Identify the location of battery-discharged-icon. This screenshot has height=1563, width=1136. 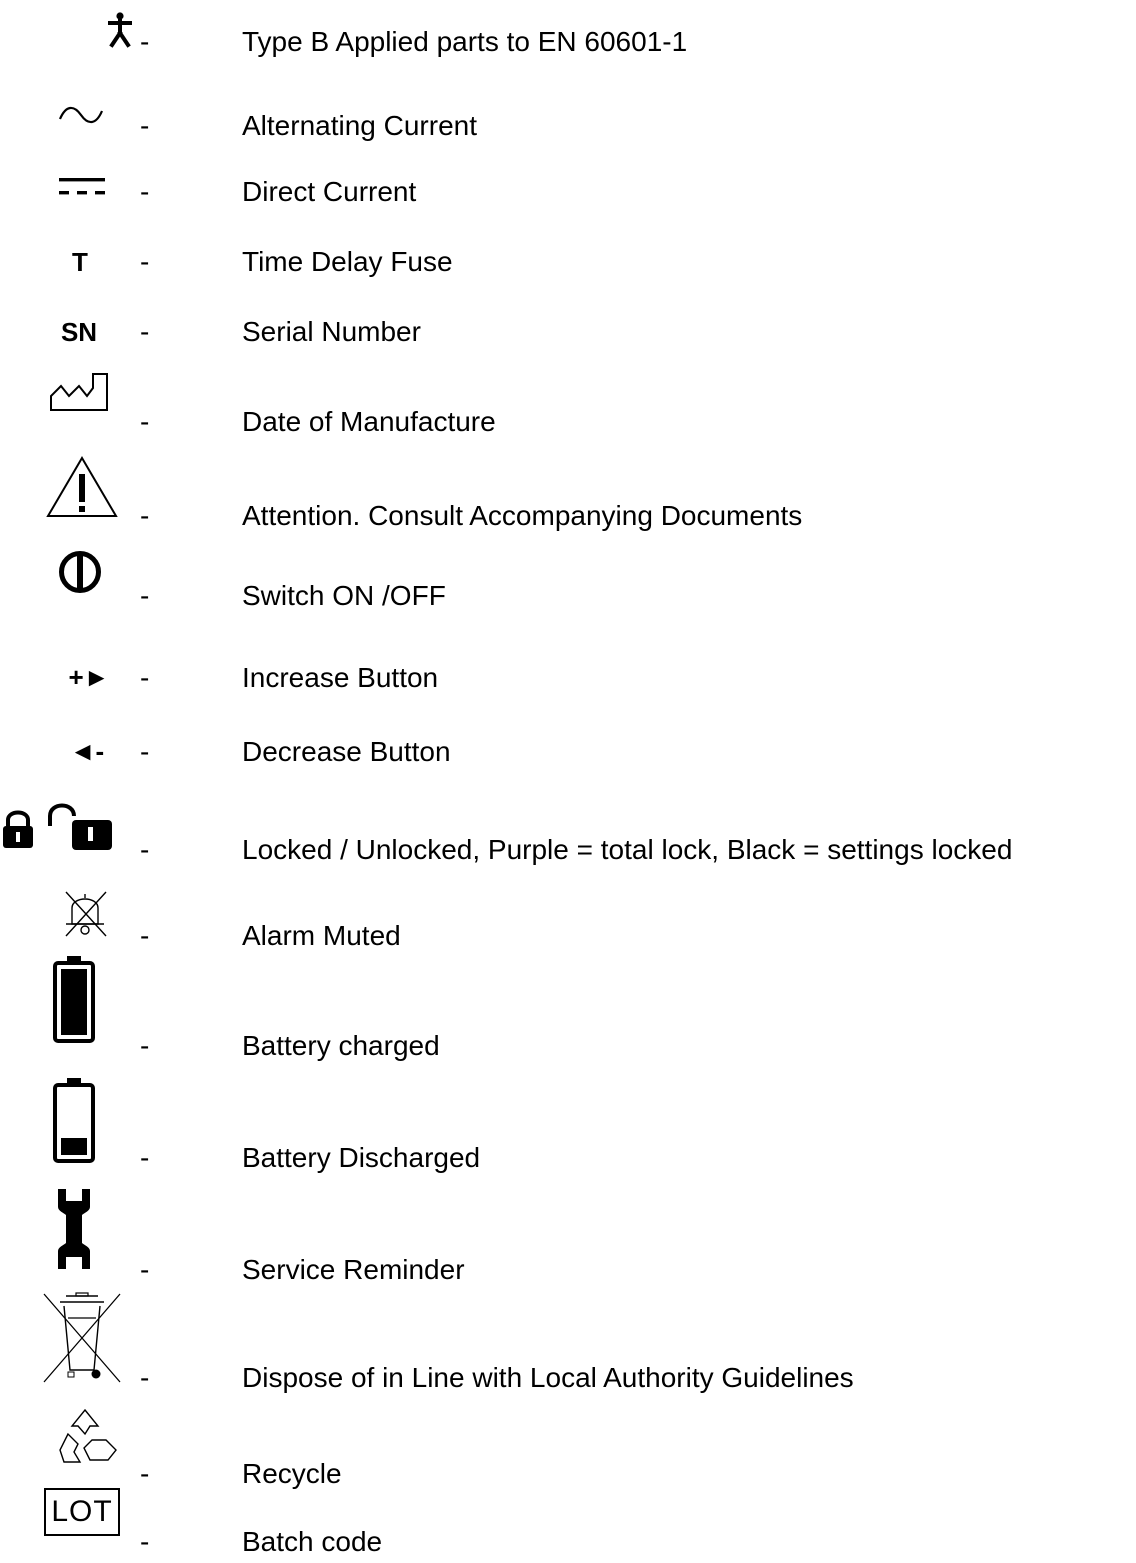
(74, 1121).